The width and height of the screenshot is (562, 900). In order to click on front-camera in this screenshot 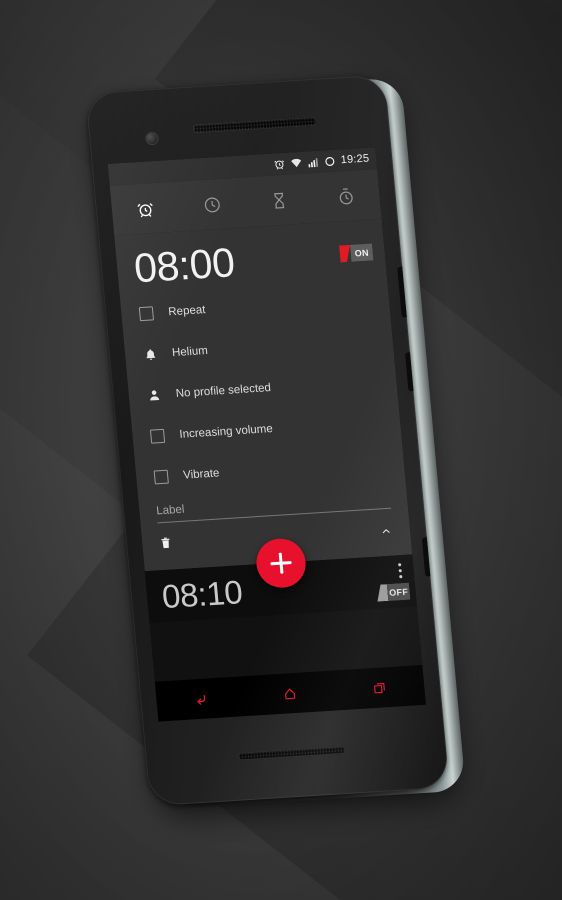, I will do `click(152, 138)`.